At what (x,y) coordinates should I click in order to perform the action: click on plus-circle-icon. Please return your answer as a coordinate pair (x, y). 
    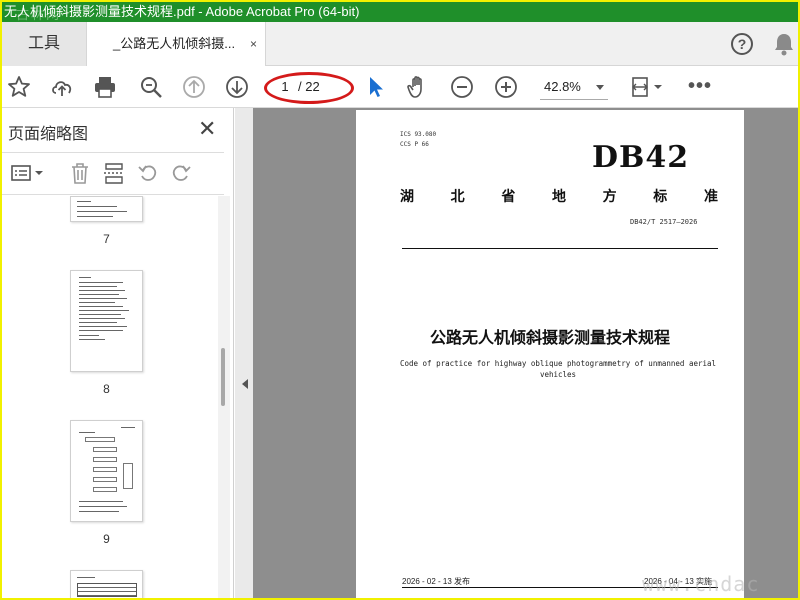
    Looking at the image, I should click on (506, 87).